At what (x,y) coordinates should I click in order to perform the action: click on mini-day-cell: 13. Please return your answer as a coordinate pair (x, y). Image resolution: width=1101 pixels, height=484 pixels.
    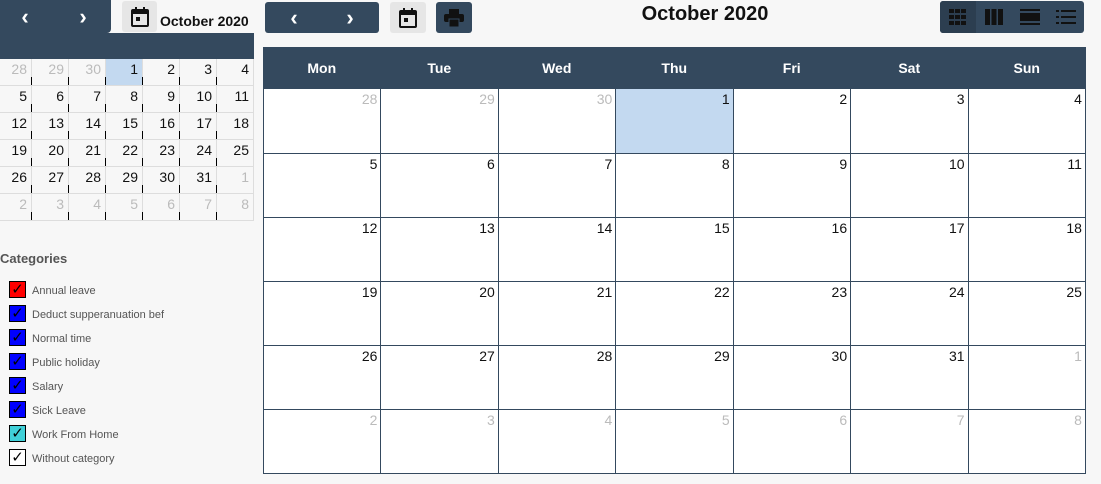
    Looking at the image, I should click on (50, 126).